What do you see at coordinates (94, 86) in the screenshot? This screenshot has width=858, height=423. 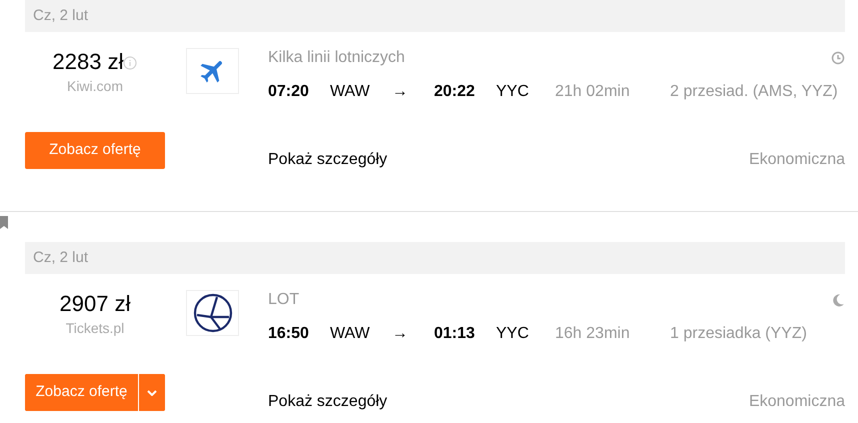 I see `provider-name: Kiwi.com` at bounding box center [94, 86].